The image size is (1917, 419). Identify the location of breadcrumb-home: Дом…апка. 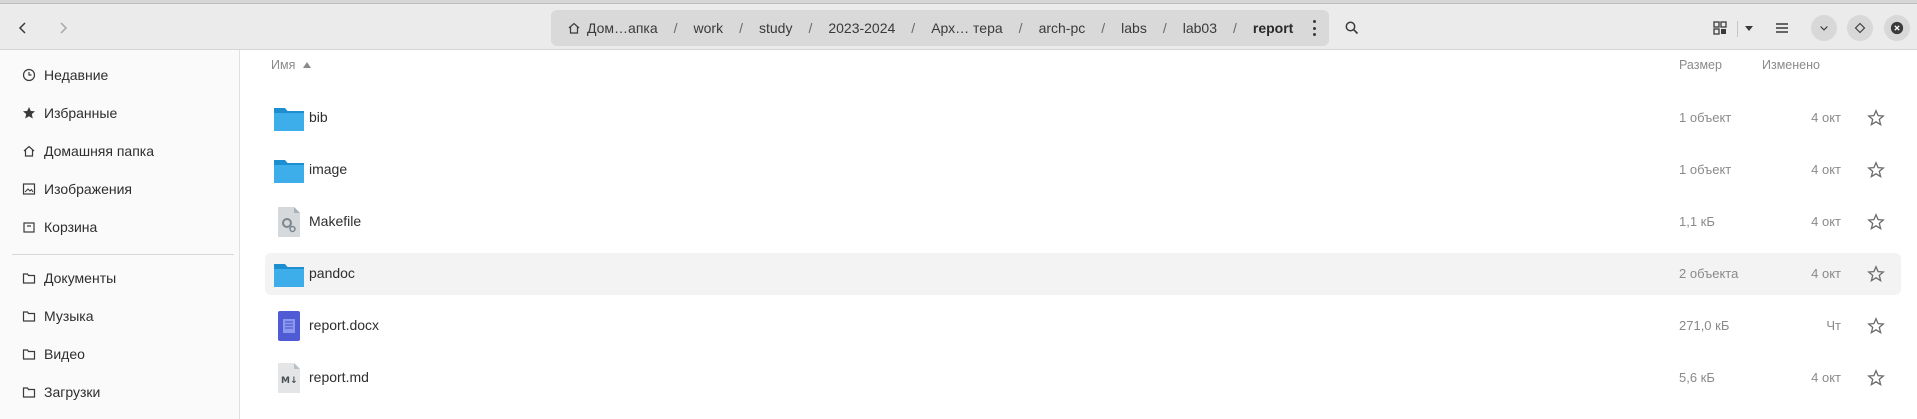
(612, 28).